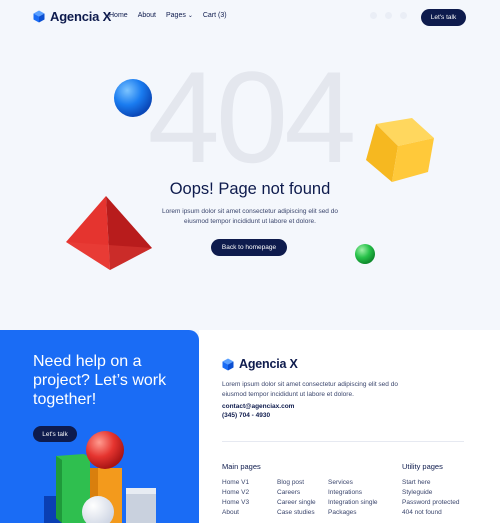 The height and width of the screenshot is (523, 500). Describe the element at coordinates (296, 483) in the screenshot. I see `footer-link: Blog post` at that location.